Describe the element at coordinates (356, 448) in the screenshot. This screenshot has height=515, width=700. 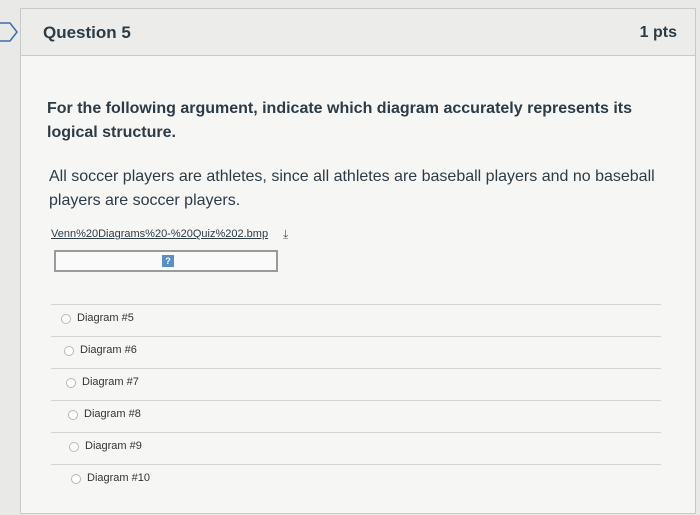
I see `answer-option: Diagram #9` at that location.